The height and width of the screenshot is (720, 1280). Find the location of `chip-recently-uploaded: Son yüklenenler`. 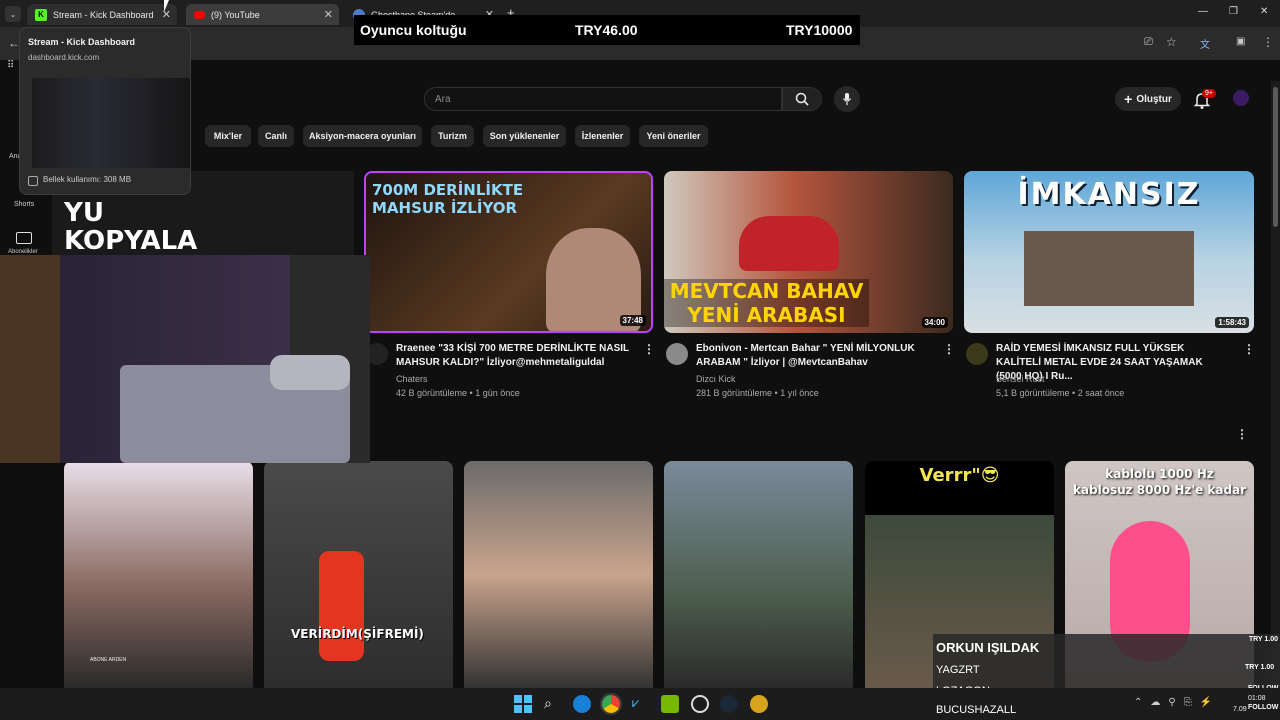

chip-recently-uploaded: Son yüklenenler is located at coordinates (524, 136).